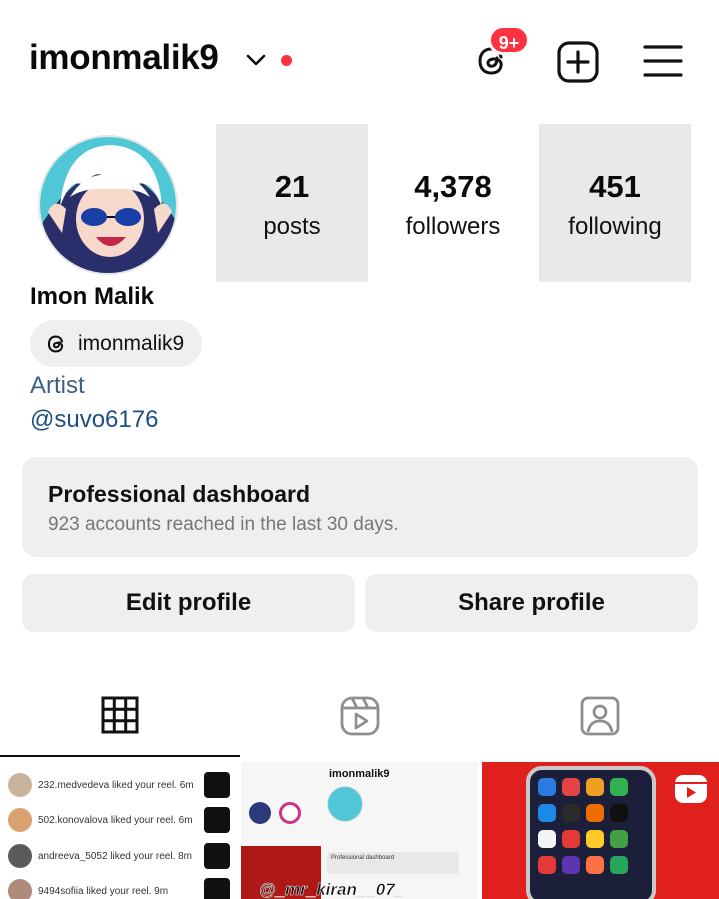 The image size is (719, 899). I want to click on dashboard-title: Professional dashboard, so click(179, 494).